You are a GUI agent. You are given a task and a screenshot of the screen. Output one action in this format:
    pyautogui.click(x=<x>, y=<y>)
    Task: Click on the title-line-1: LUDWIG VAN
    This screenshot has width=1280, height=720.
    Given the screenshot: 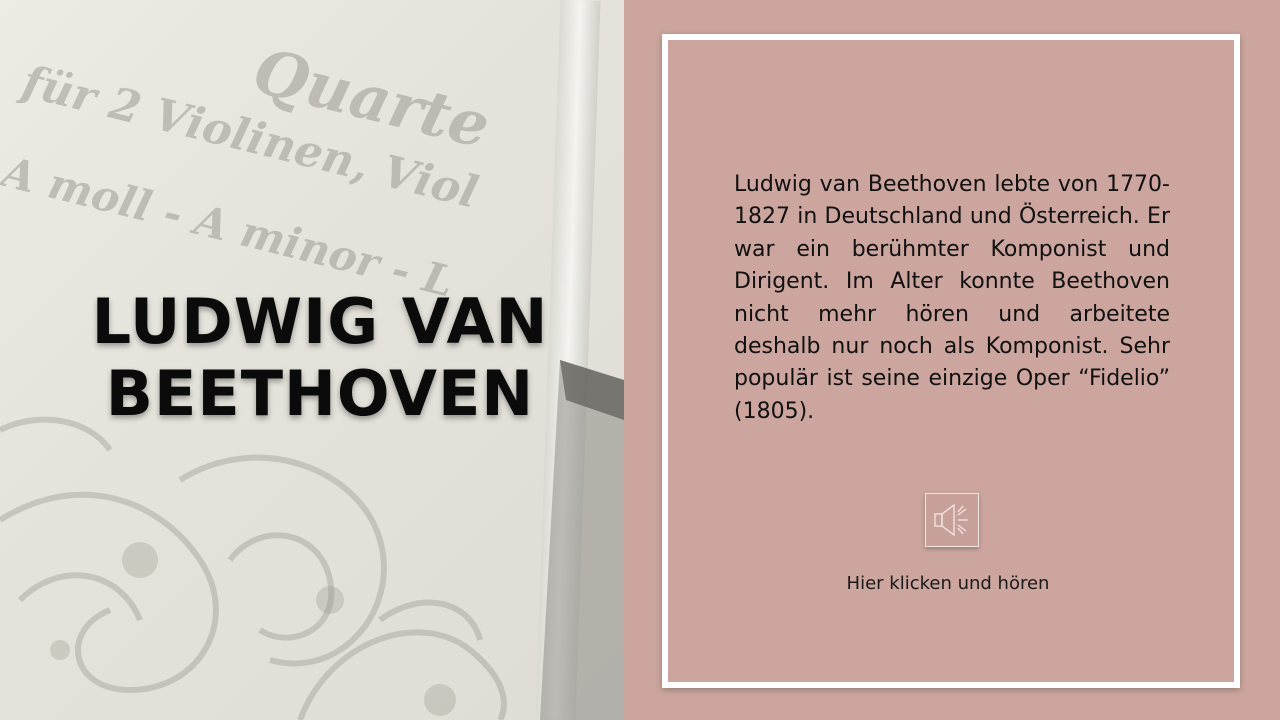 What is the action you would take?
    pyautogui.click(x=320, y=321)
    